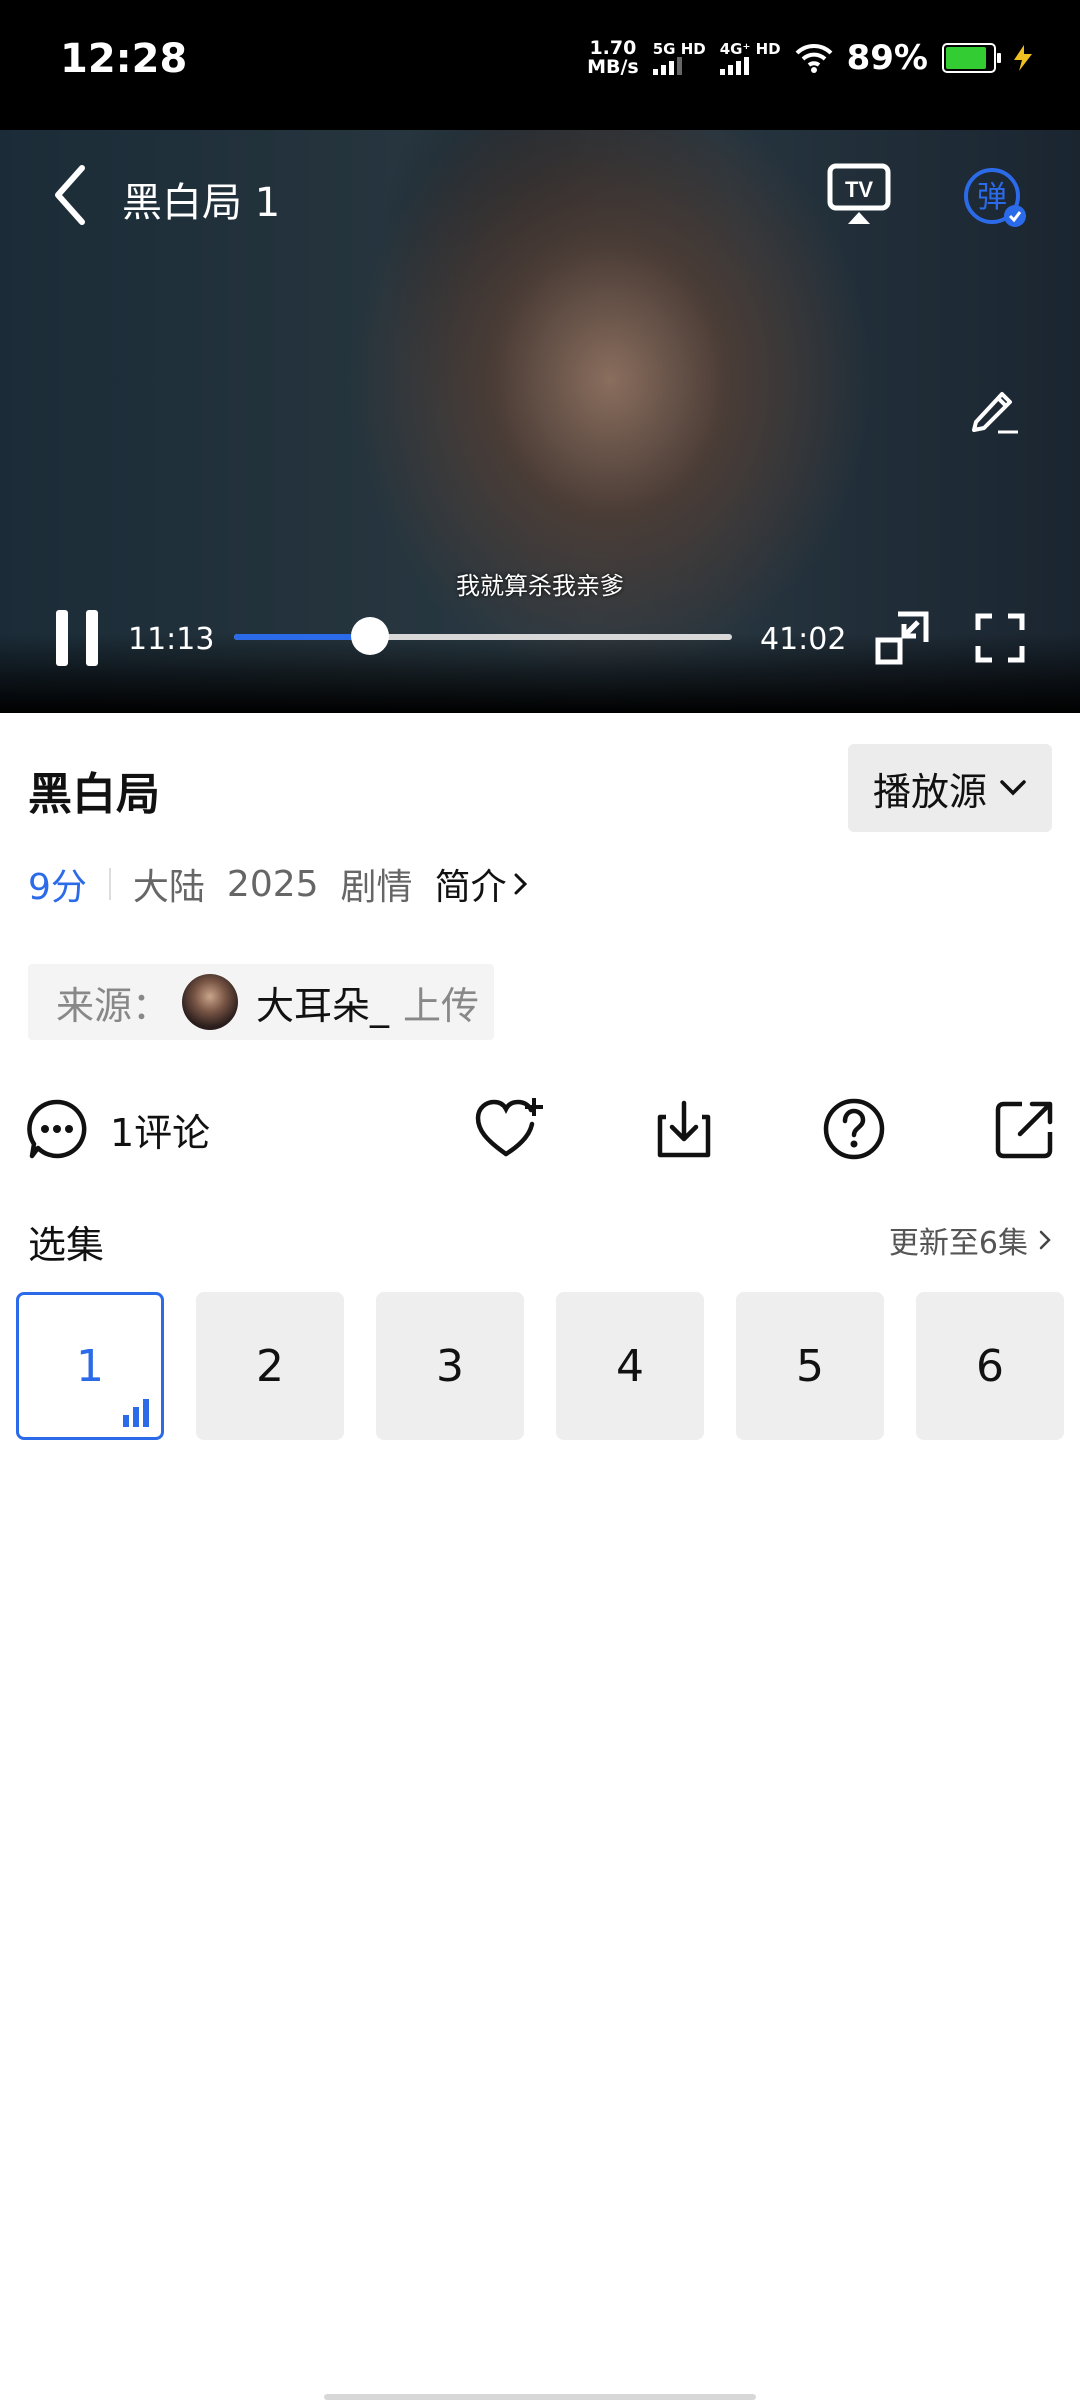  What do you see at coordinates (376, 887) in the screenshot?
I see `show-genre: 剧情` at bounding box center [376, 887].